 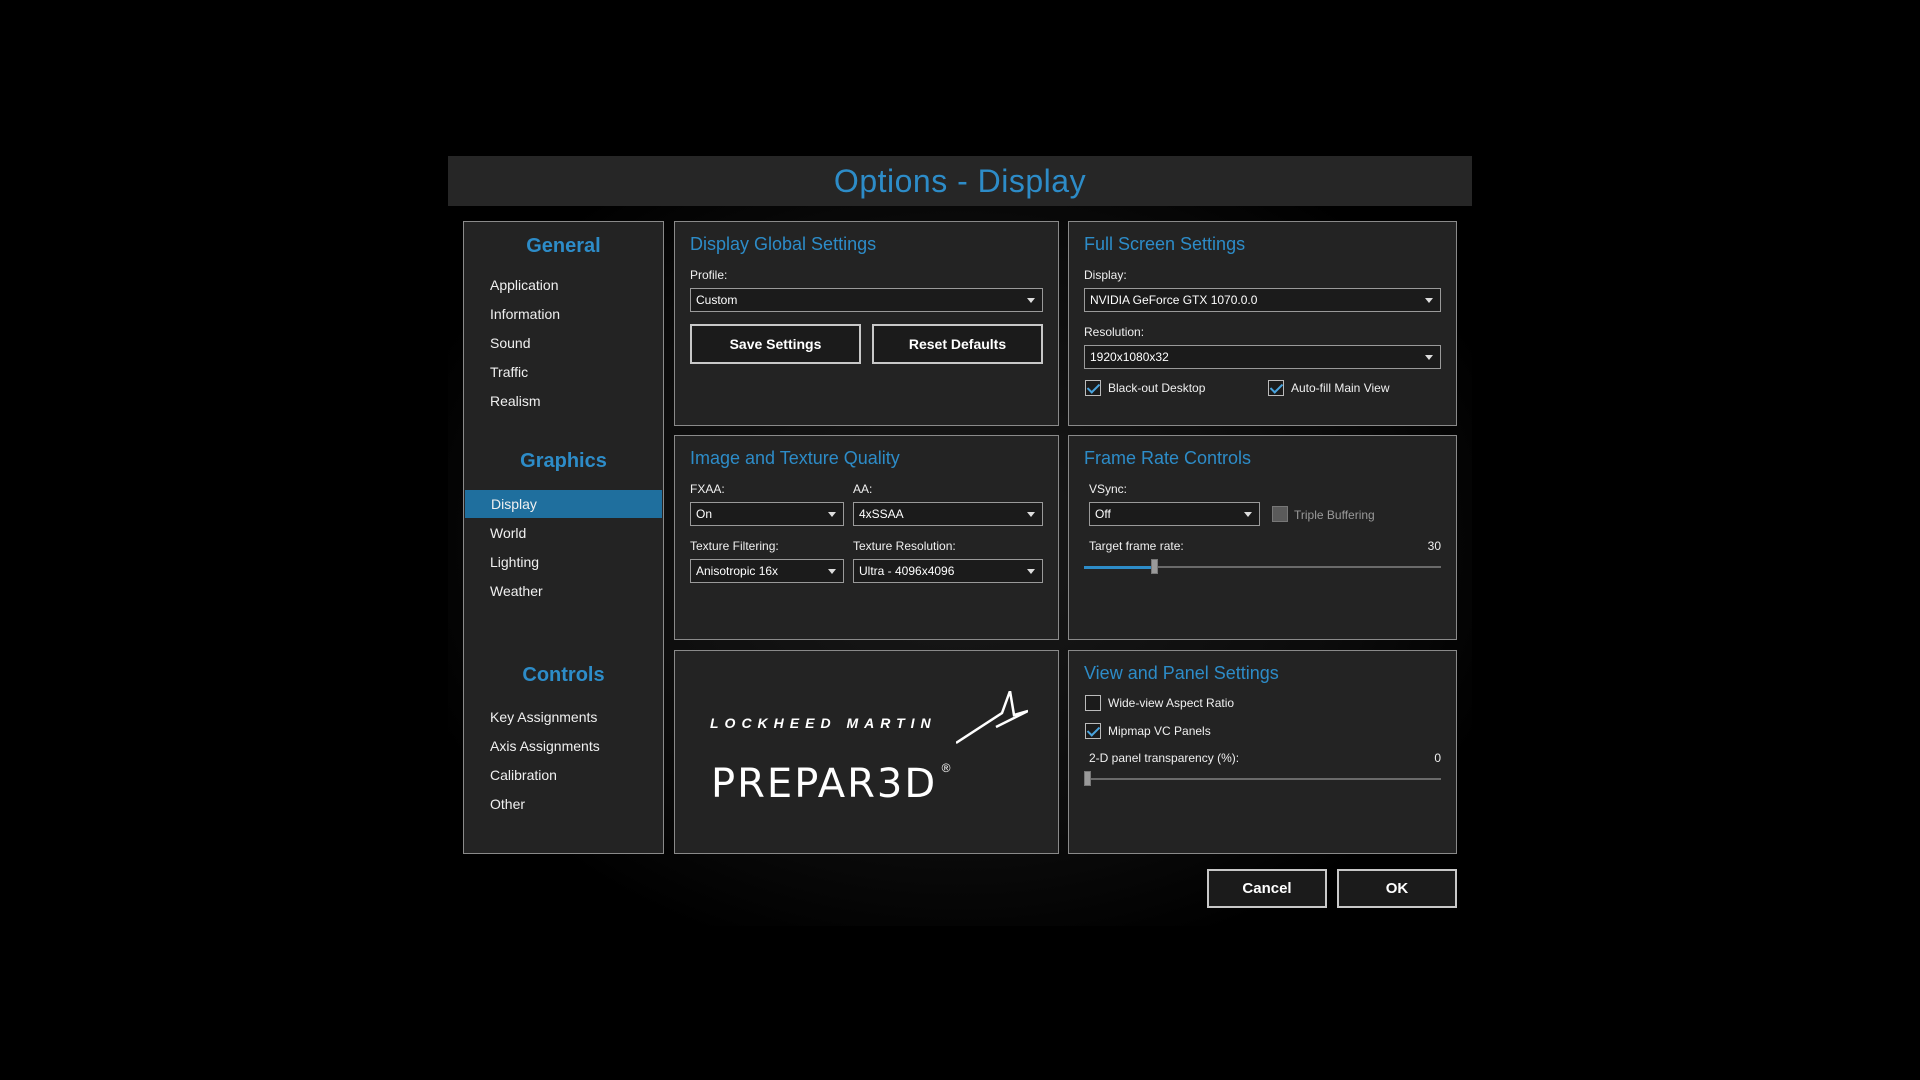 I want to click on logo-panel: LOCKHEED MARTIN PREPAR3D ®, so click(x=866, y=752).